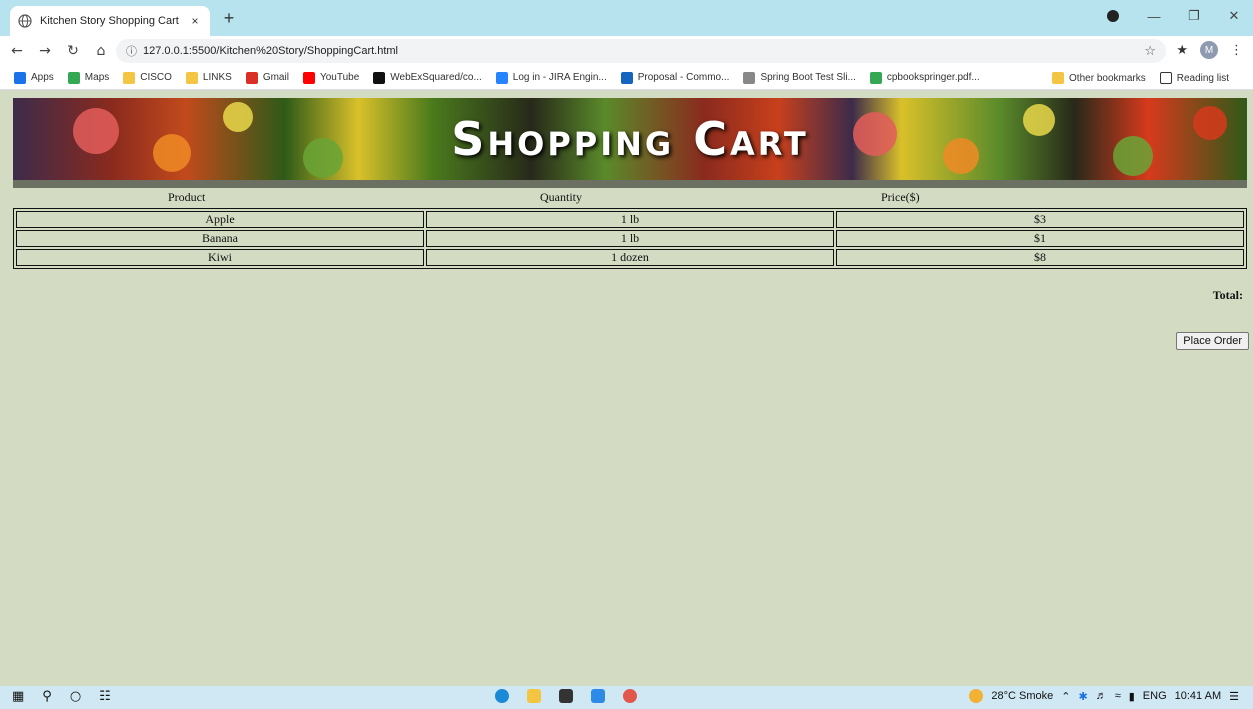 The width and height of the screenshot is (1253, 709). I want to click on chevron-up-icon: ⌃, so click(1065, 696).